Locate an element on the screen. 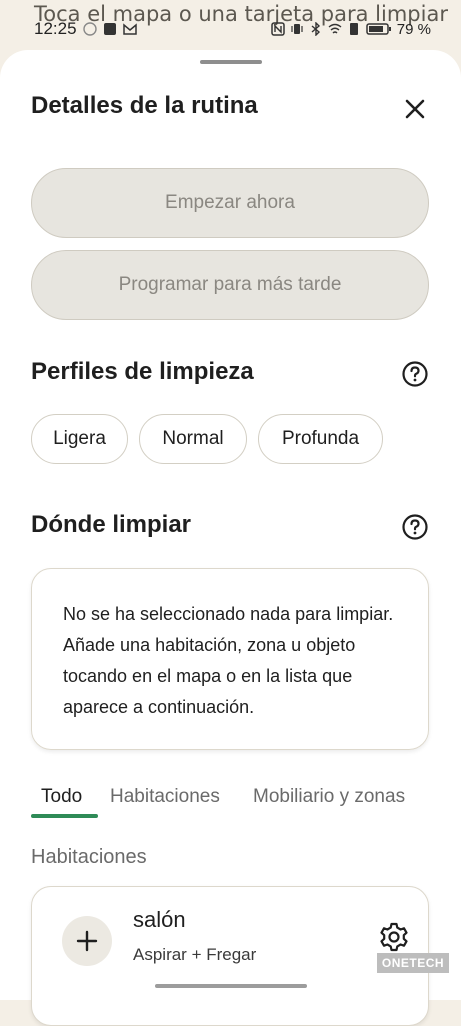  wifi-icon is located at coordinates (335, 28).